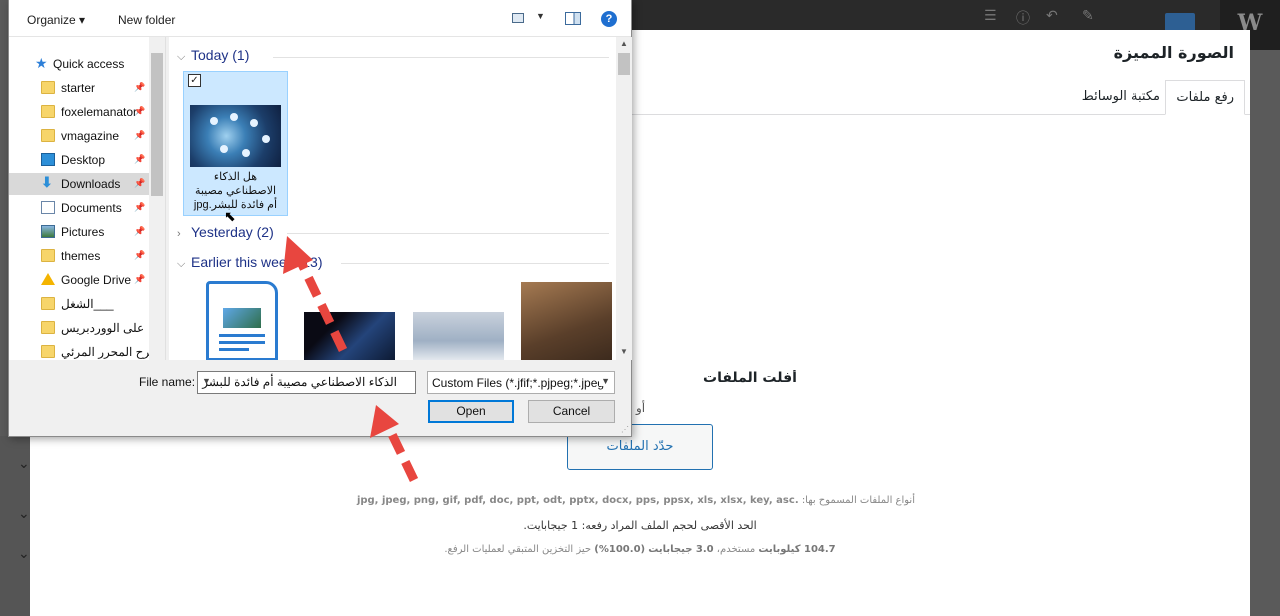 The image size is (1280, 616). I want to click on file-name-label: File name:, so click(167, 382).